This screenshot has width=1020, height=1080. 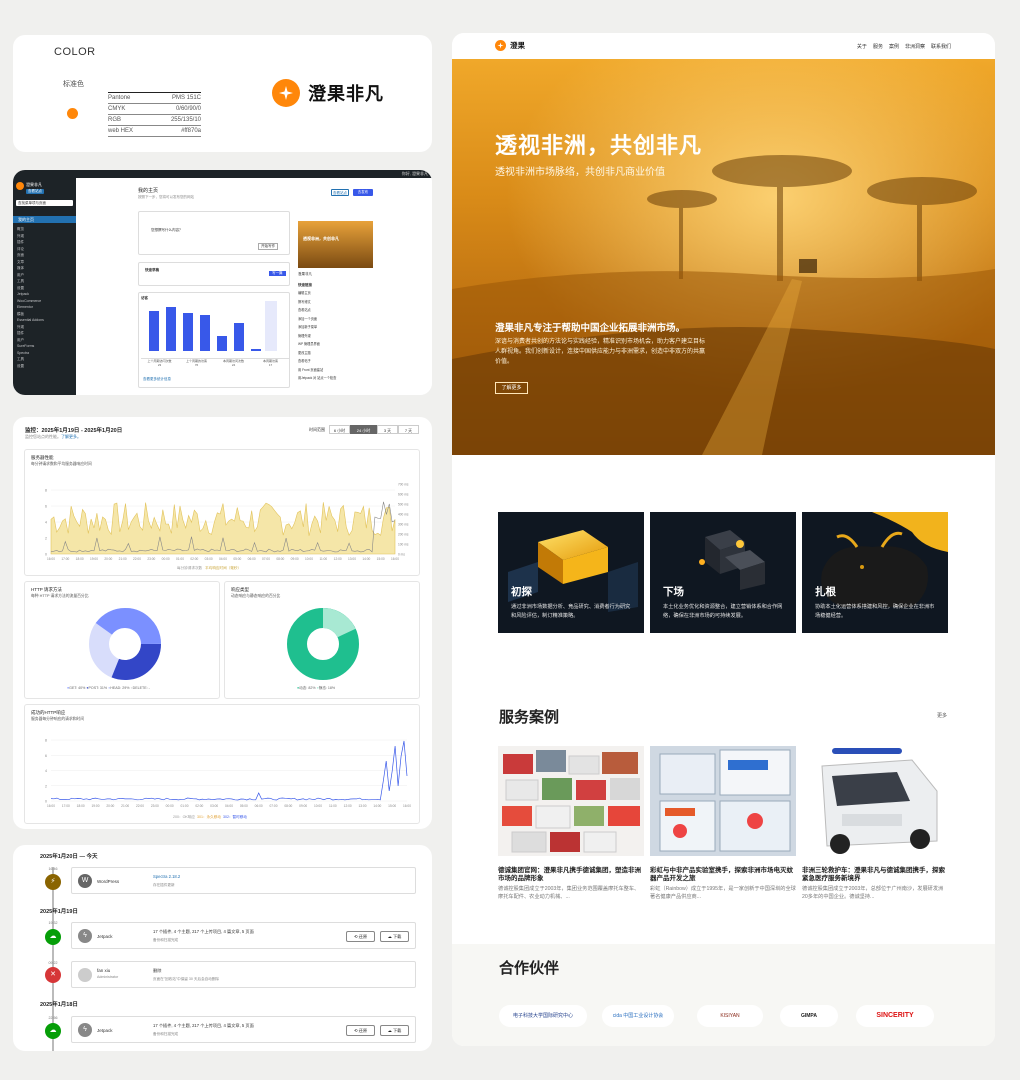 I want to click on partner-logo-gimpa: GIMPA, so click(x=809, y=1016).